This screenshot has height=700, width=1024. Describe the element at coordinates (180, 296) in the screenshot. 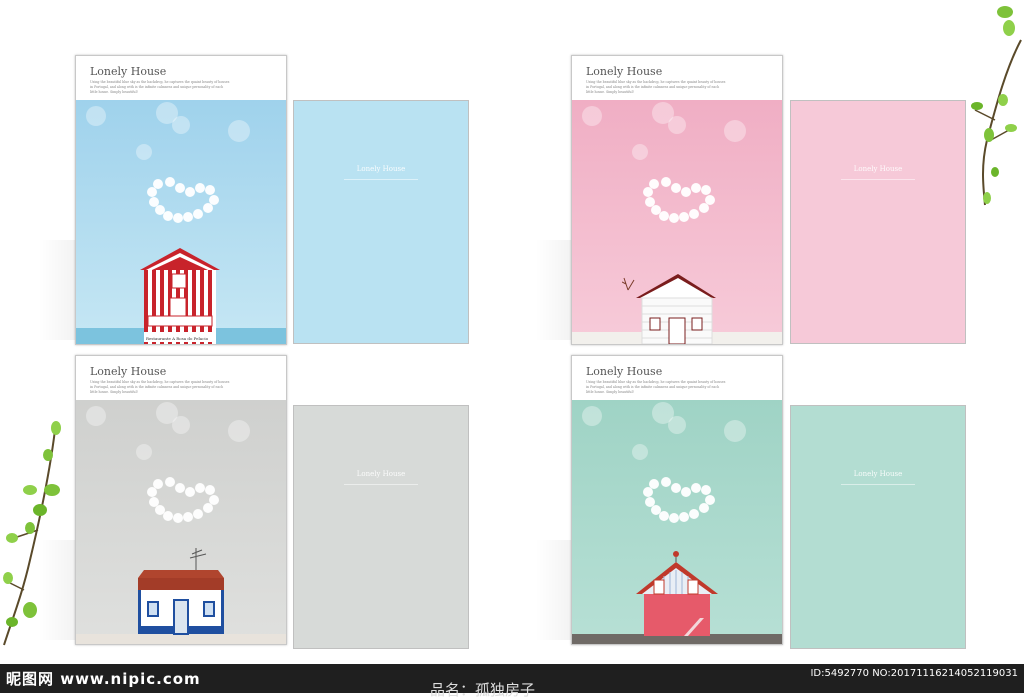

I see `red-striped-house` at that location.